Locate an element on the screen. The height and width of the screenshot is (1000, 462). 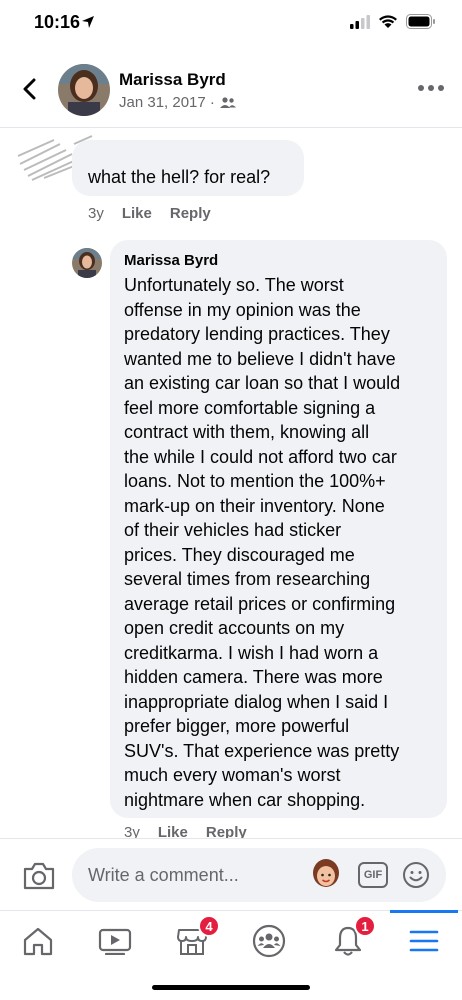
avatar-sticker-icon is located at coordinates (326, 875).